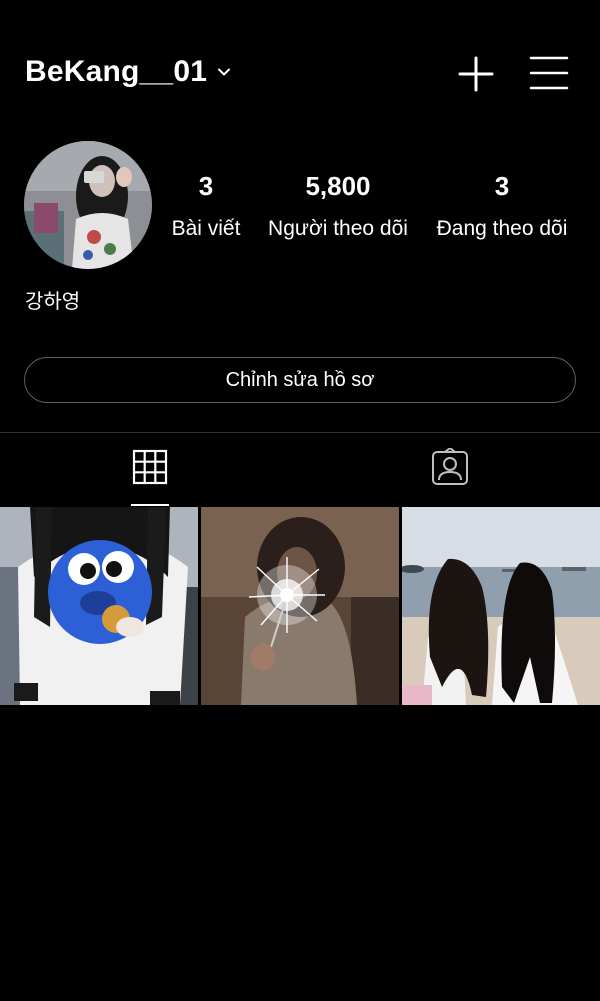 The image size is (600, 1001). I want to click on profile-tabs, so click(300, 469).